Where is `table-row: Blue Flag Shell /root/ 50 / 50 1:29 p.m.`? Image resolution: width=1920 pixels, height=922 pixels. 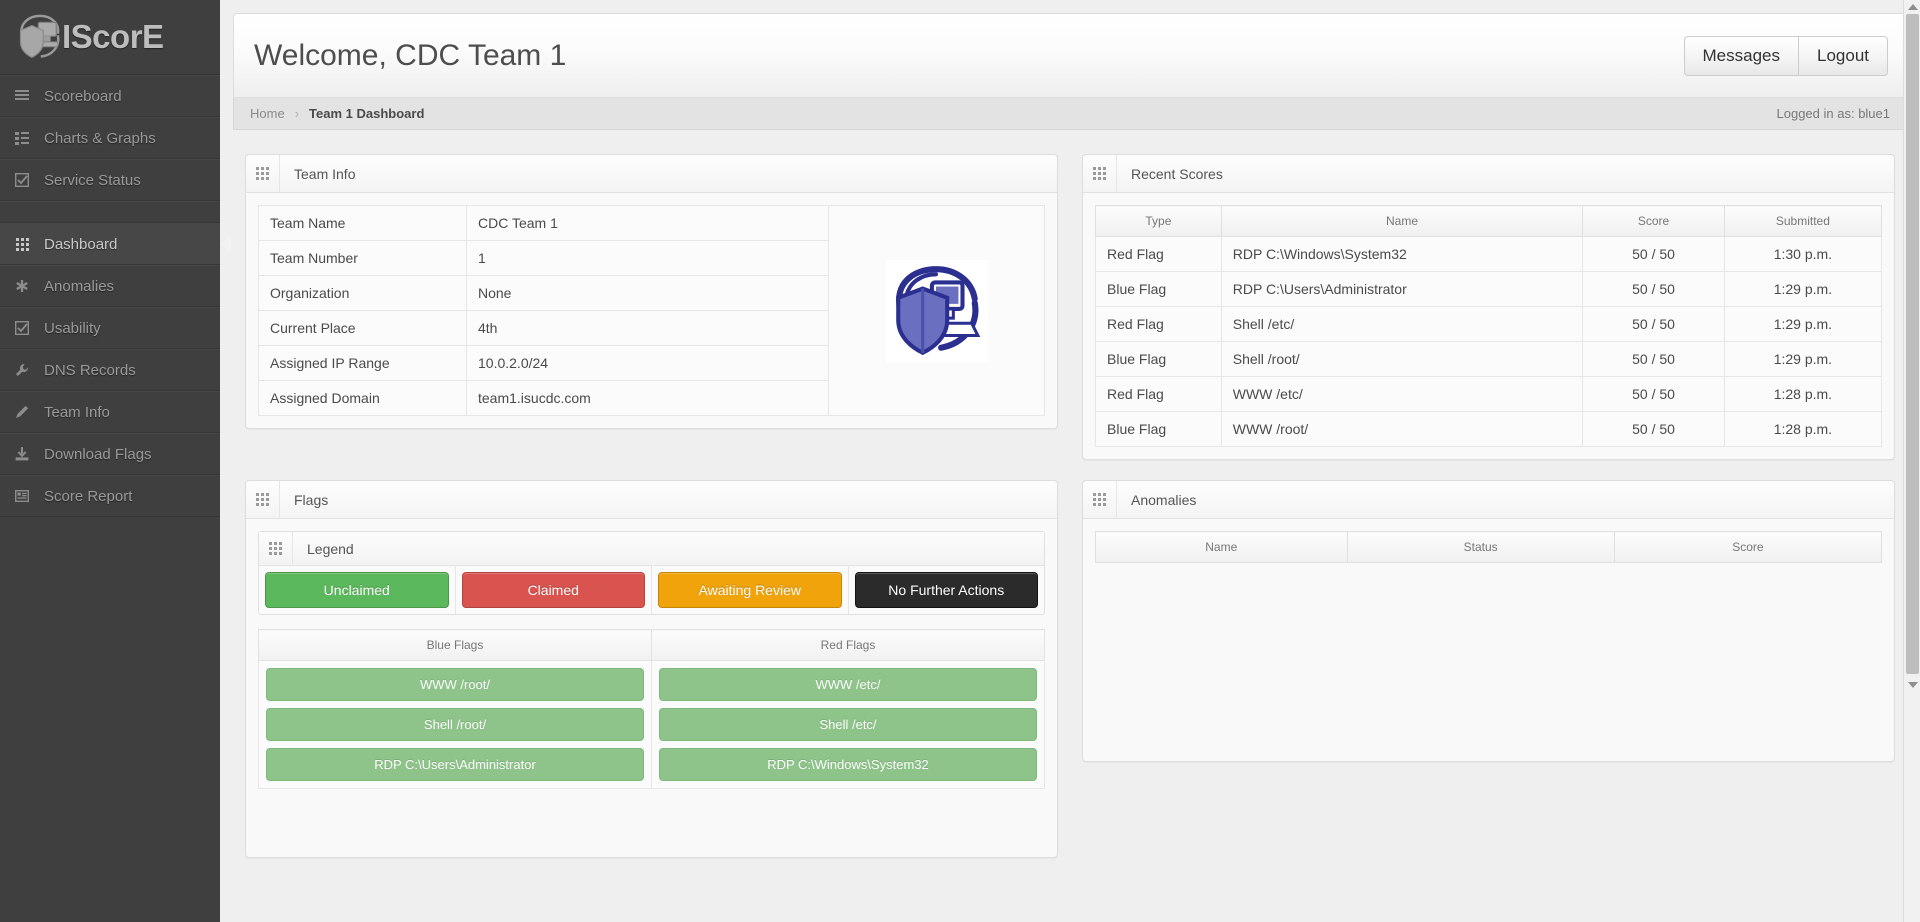
table-row: Blue Flag Shell /root/ 50 / 50 1:29 p.m. is located at coordinates (1489, 359).